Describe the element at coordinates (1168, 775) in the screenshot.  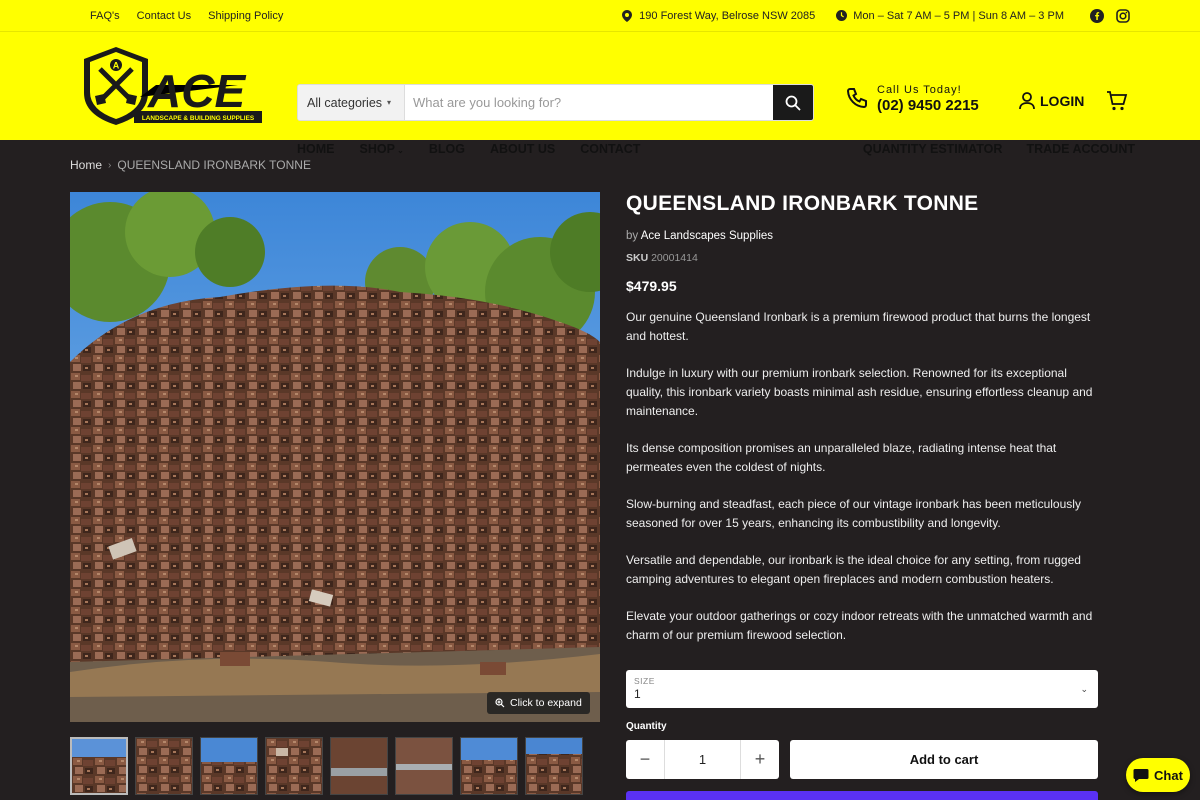
I see `chat-label: Chat` at that location.